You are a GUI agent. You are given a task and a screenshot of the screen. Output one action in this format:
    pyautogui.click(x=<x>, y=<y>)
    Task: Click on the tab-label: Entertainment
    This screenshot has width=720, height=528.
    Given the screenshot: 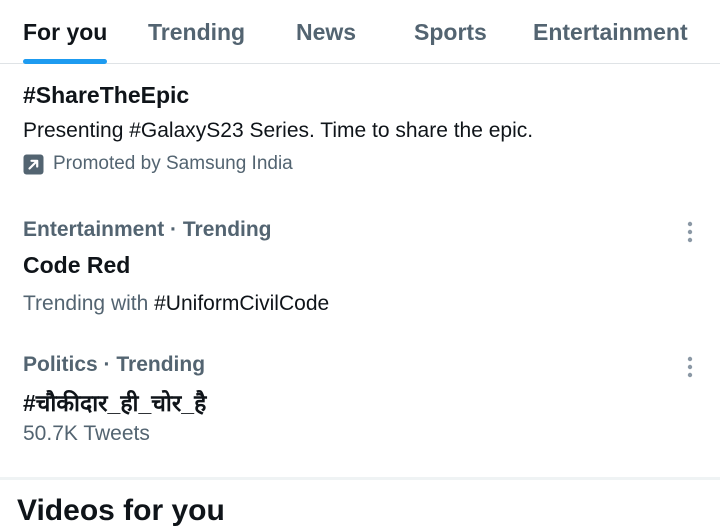 What is the action you would take?
    pyautogui.click(x=610, y=31)
    